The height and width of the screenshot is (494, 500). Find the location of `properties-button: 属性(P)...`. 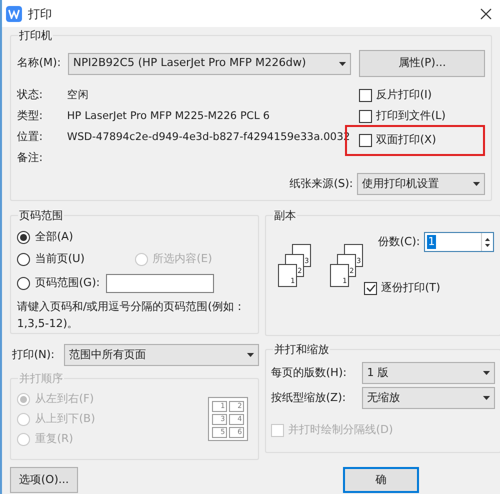

properties-button: 属性(P)... is located at coordinates (422, 63).